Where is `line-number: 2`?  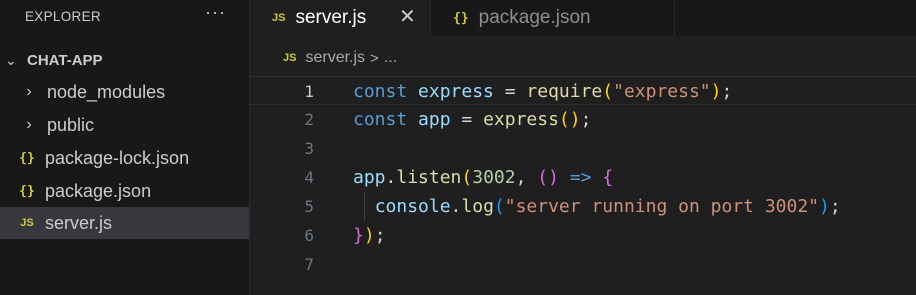 line-number: 2 is located at coordinates (309, 119).